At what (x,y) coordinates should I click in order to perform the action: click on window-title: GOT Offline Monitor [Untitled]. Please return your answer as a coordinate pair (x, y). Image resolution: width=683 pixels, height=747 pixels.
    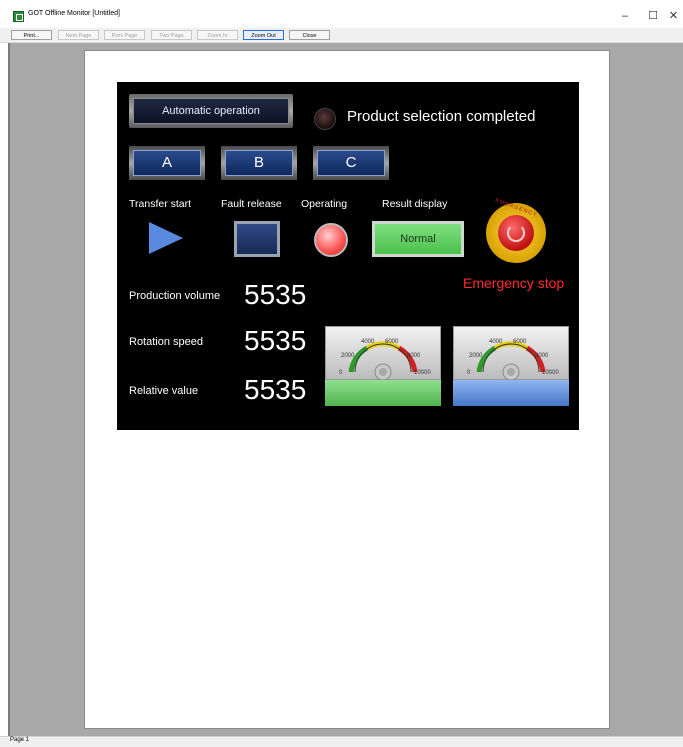
    Looking at the image, I should click on (74, 13).